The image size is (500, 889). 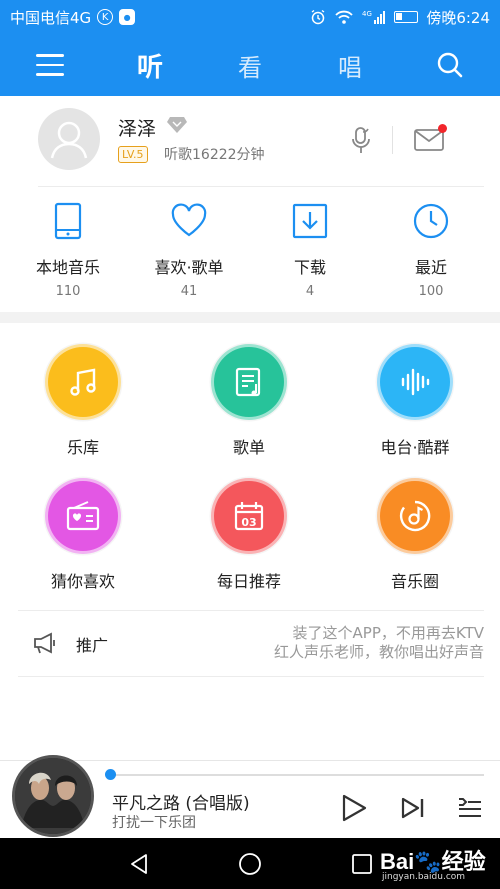 I want to click on calendar-day: 03, so click(x=248, y=522).